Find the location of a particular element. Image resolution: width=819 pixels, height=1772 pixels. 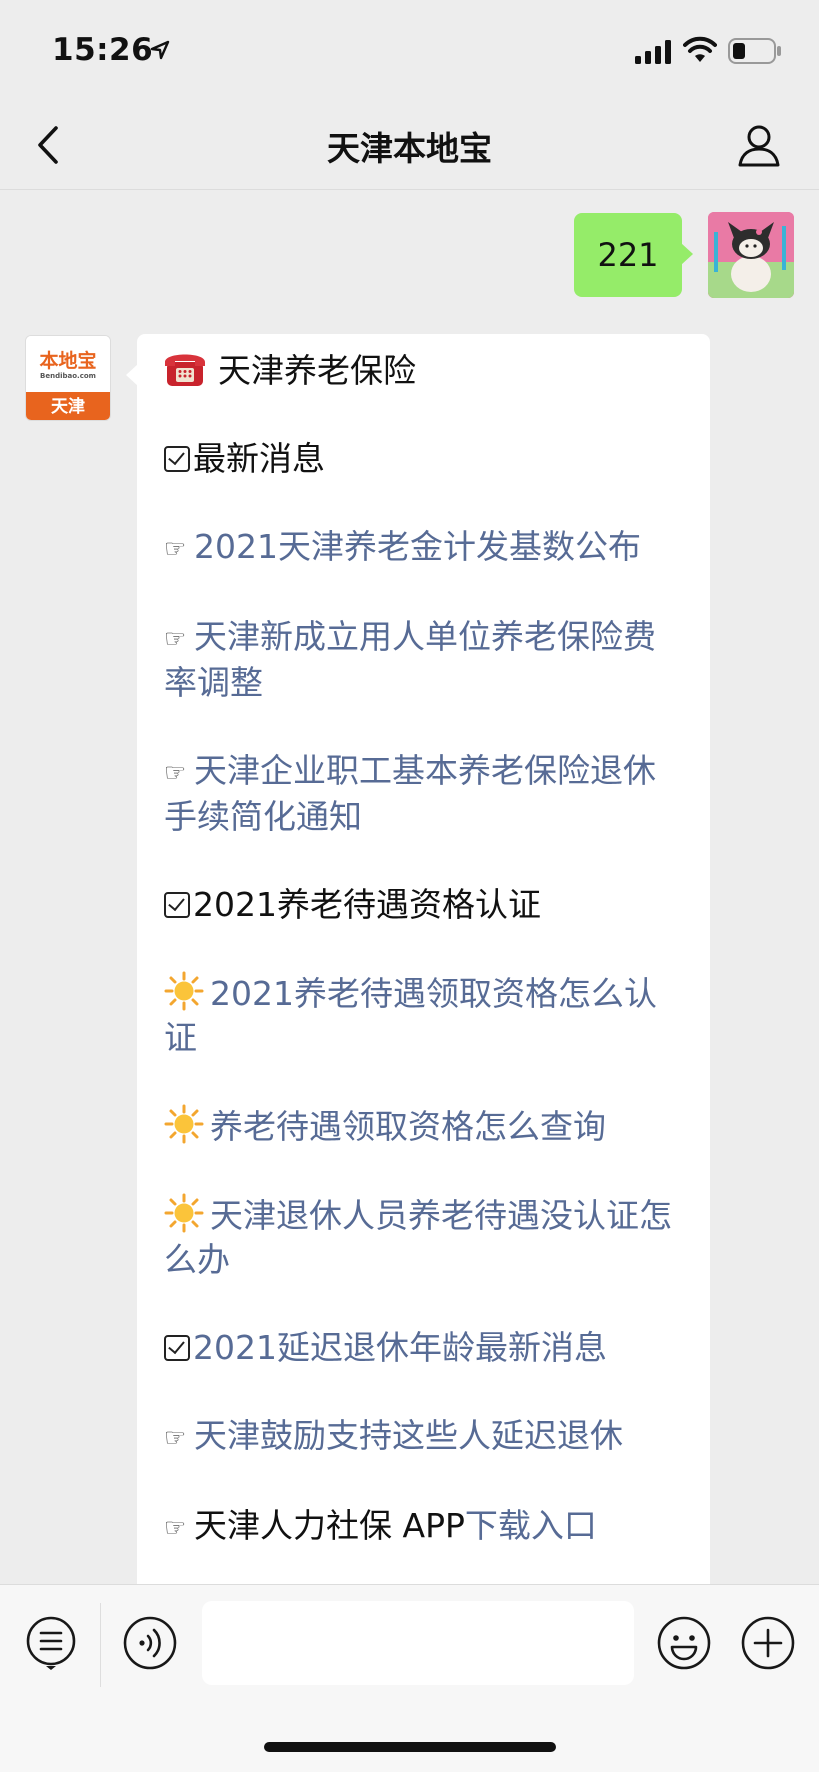

status-time: 15:26 is located at coordinates (103, 50).